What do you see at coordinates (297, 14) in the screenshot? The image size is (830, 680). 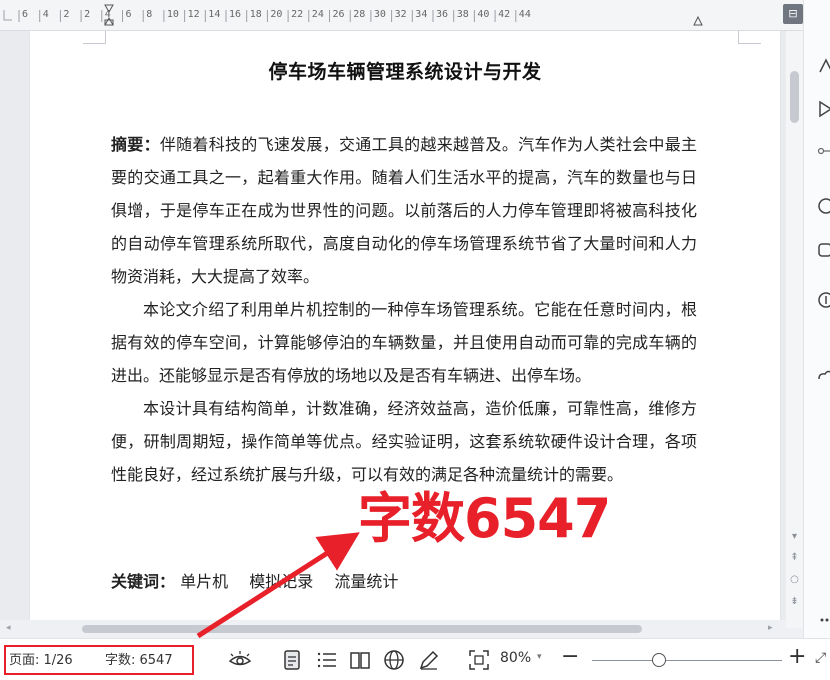 I see `ruler-number: 22` at bounding box center [297, 14].